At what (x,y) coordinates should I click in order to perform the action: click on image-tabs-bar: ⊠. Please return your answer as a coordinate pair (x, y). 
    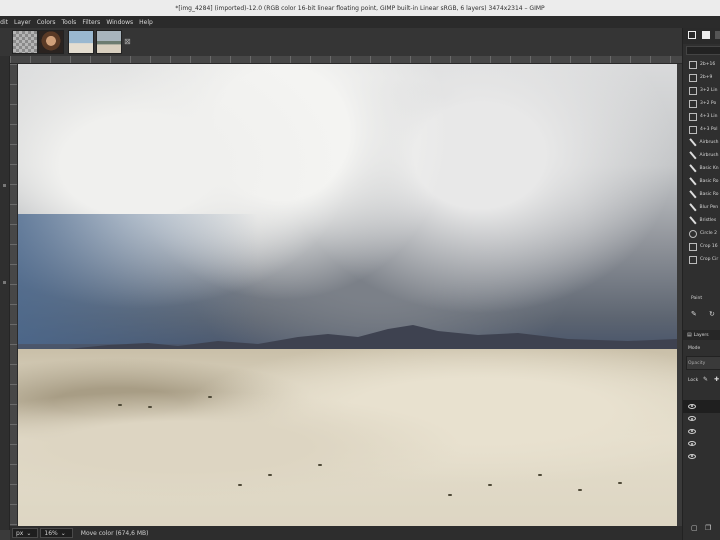
    Looking at the image, I should click on (341, 42).